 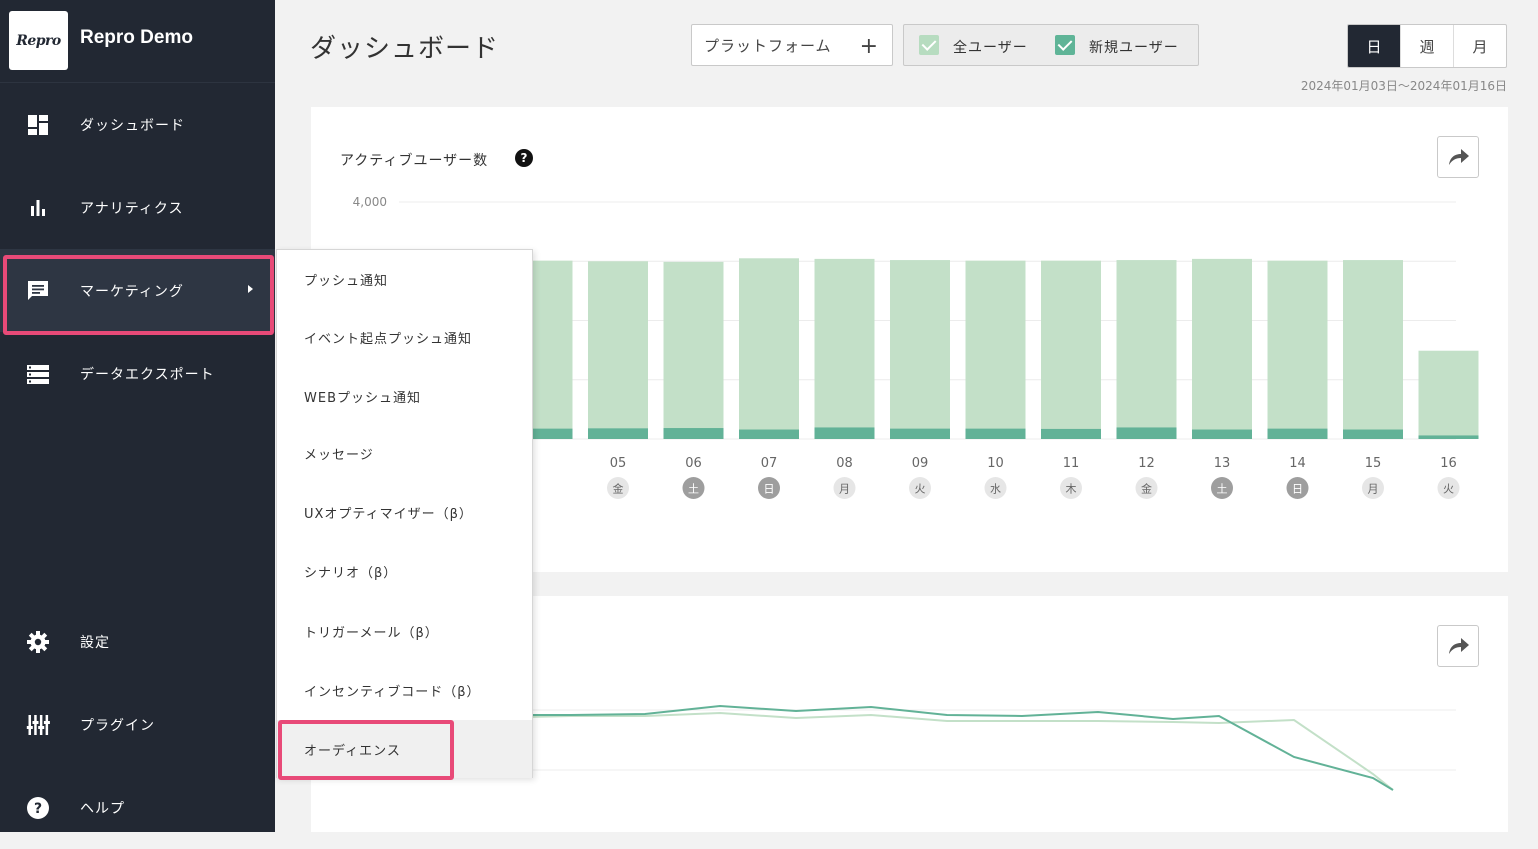 I want to click on period-toggle: 日 週 月, so click(x=1427, y=46).